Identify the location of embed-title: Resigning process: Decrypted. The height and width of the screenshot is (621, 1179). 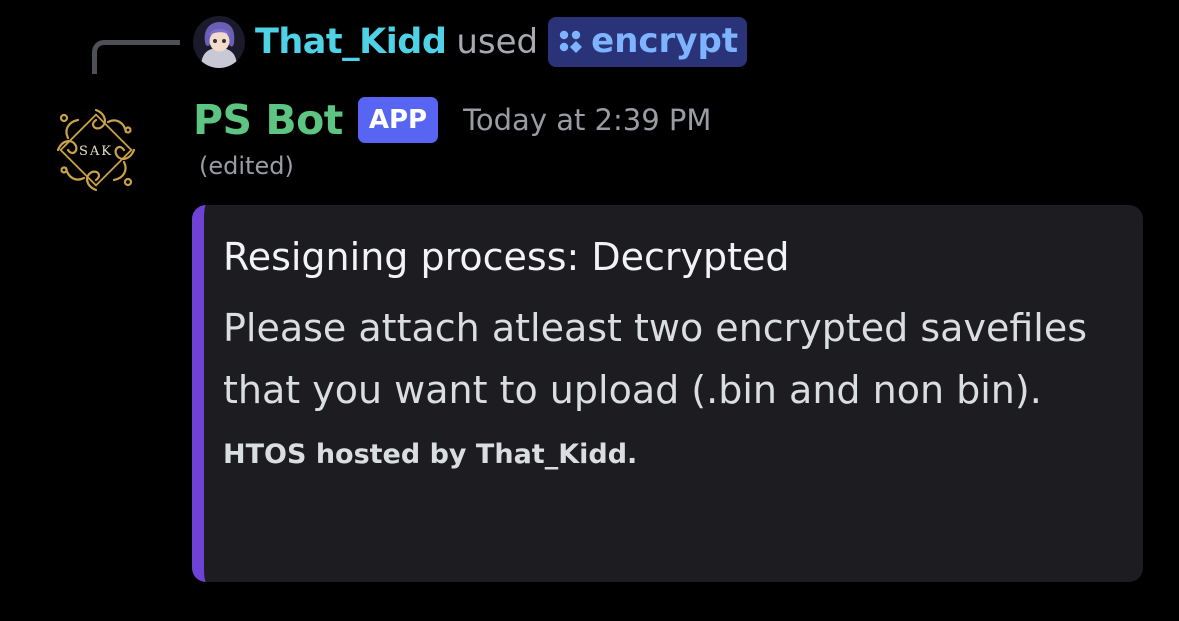
(506, 257).